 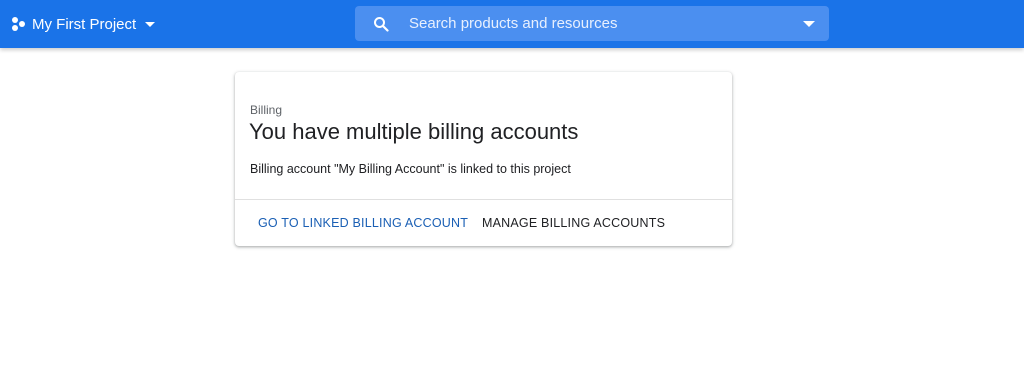 I want to click on search-icon, so click(x=381, y=24).